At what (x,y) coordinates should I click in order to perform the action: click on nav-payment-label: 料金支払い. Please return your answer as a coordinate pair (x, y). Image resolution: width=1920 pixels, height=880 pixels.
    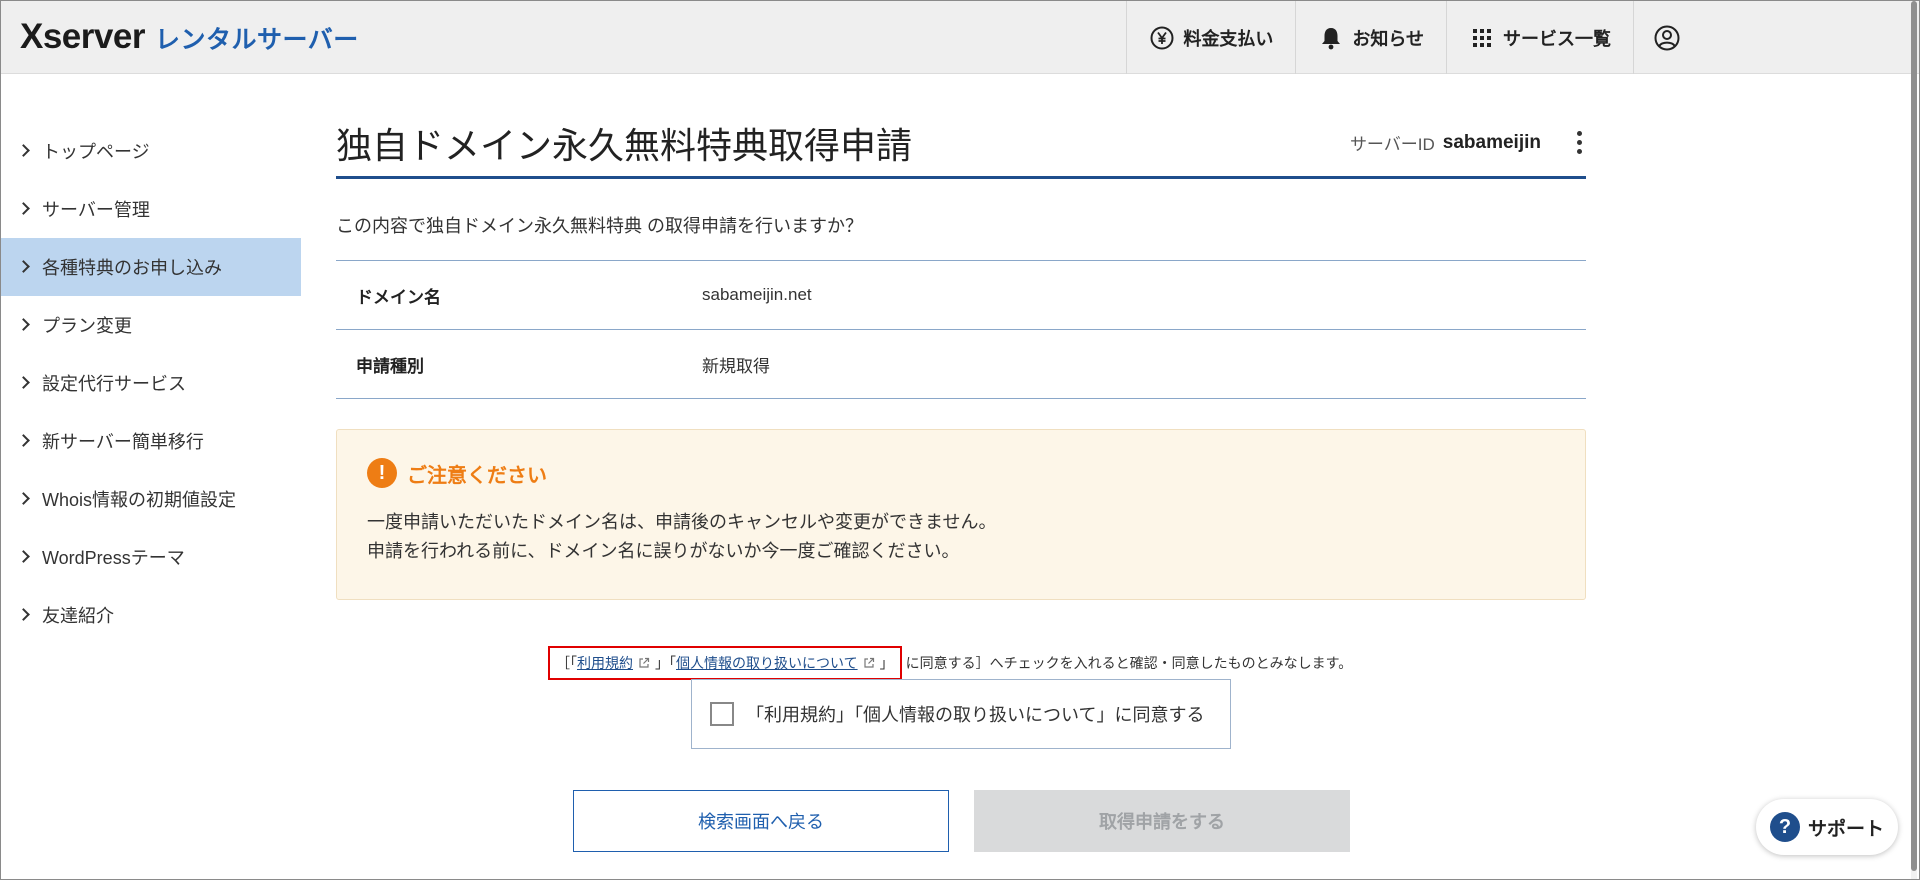
    Looking at the image, I should click on (1228, 38).